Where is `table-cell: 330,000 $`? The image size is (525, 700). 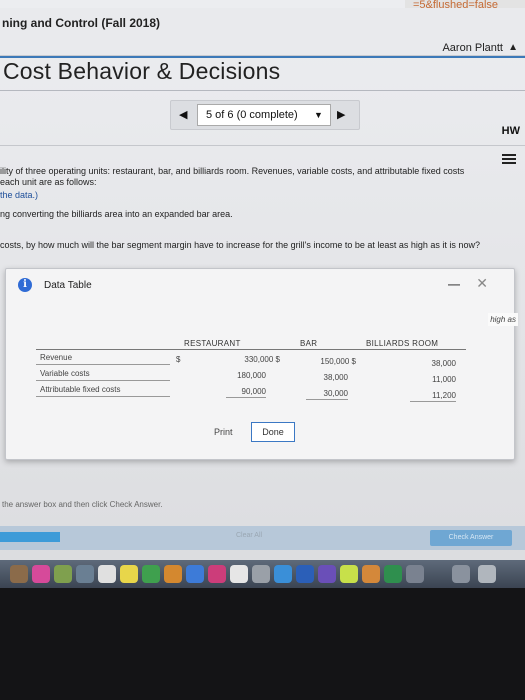 table-cell: 330,000 $ is located at coordinates (262, 359).